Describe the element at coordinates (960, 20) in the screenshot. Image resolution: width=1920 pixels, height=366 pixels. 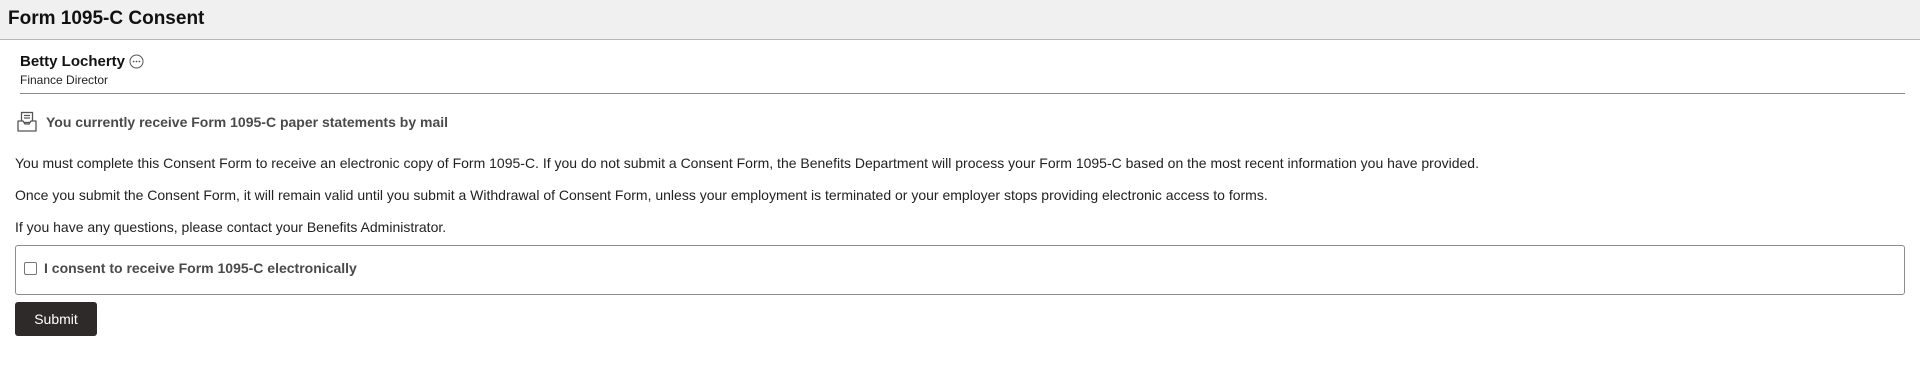
I see `page-header: Form 1095-C Consent` at that location.